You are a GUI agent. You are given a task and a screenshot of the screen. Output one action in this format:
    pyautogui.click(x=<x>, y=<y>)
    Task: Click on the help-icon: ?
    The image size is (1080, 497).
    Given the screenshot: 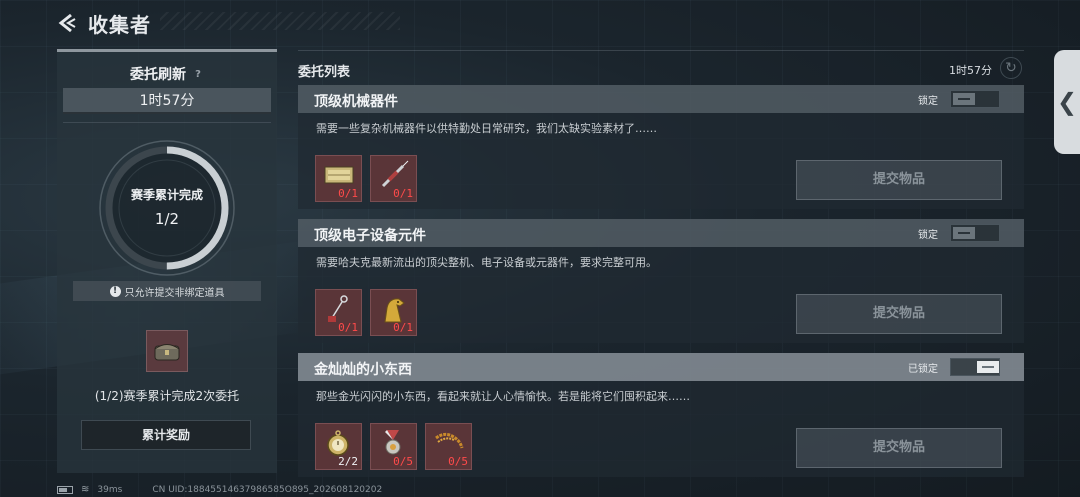 What is the action you would take?
    pyautogui.click(x=198, y=75)
    